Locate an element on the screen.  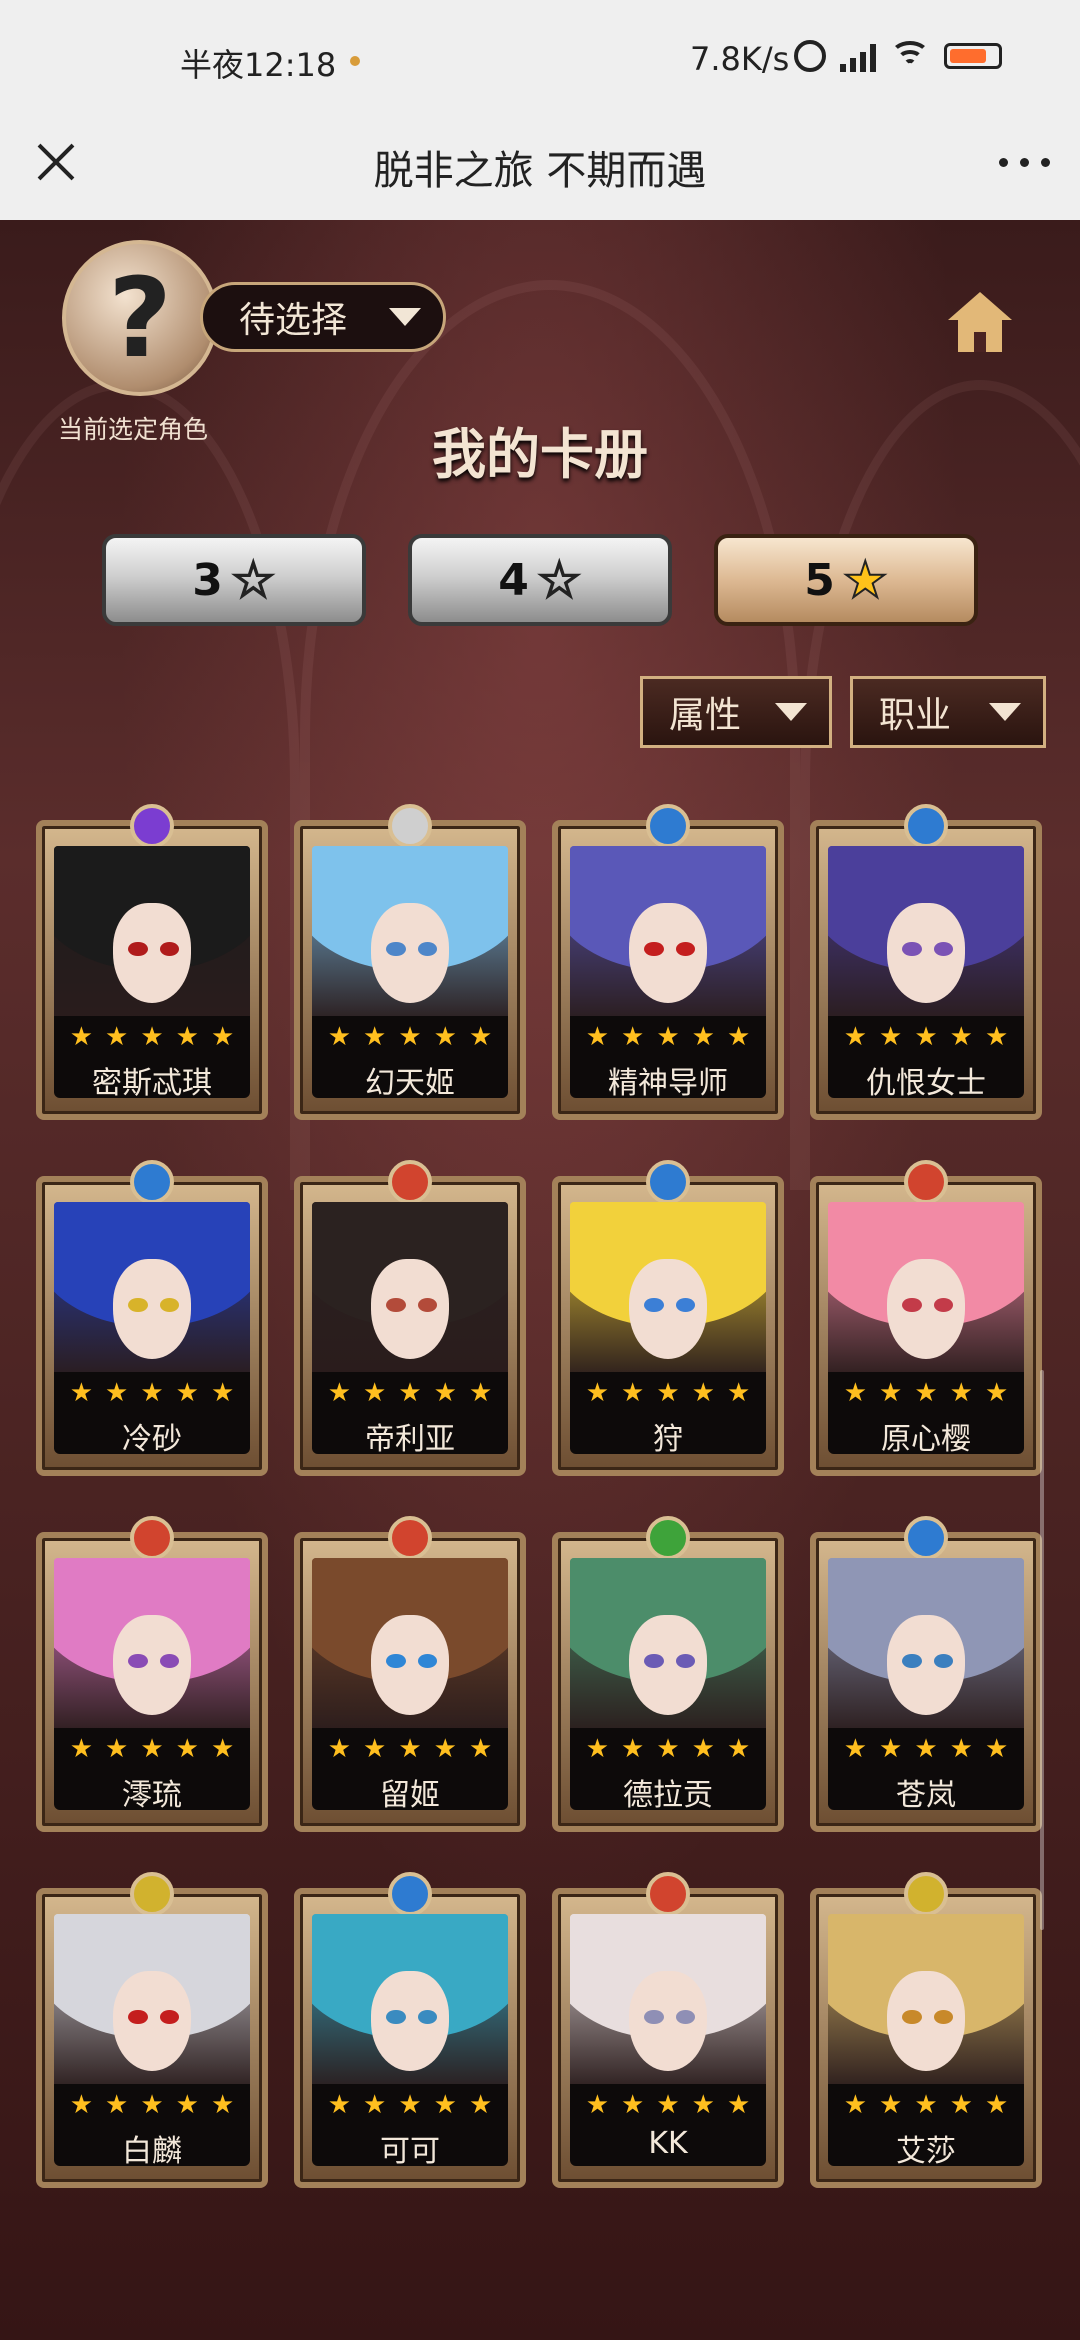
page-title: 脱非之旅 不期而遇 is located at coordinates (540, 171).